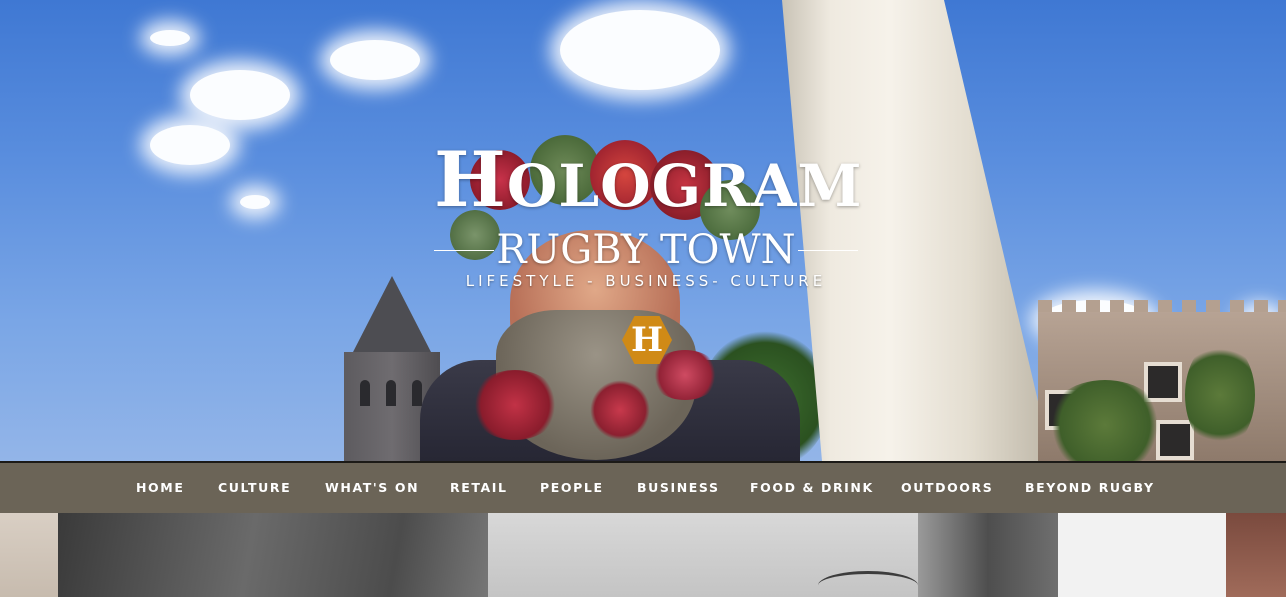  Describe the element at coordinates (646, 281) in the screenshot. I see `site-tagline: LIFESTYLE - BUSINESS- CULTURE` at that location.